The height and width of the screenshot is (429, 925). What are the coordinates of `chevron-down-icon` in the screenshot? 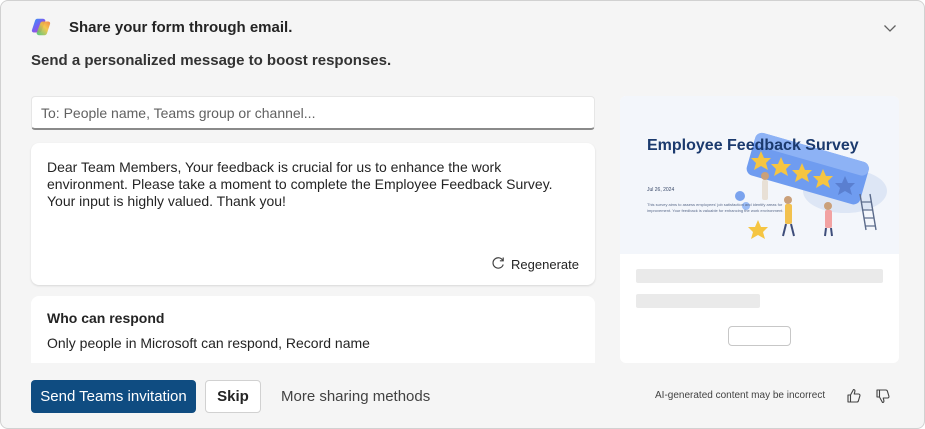 It's located at (890, 28).